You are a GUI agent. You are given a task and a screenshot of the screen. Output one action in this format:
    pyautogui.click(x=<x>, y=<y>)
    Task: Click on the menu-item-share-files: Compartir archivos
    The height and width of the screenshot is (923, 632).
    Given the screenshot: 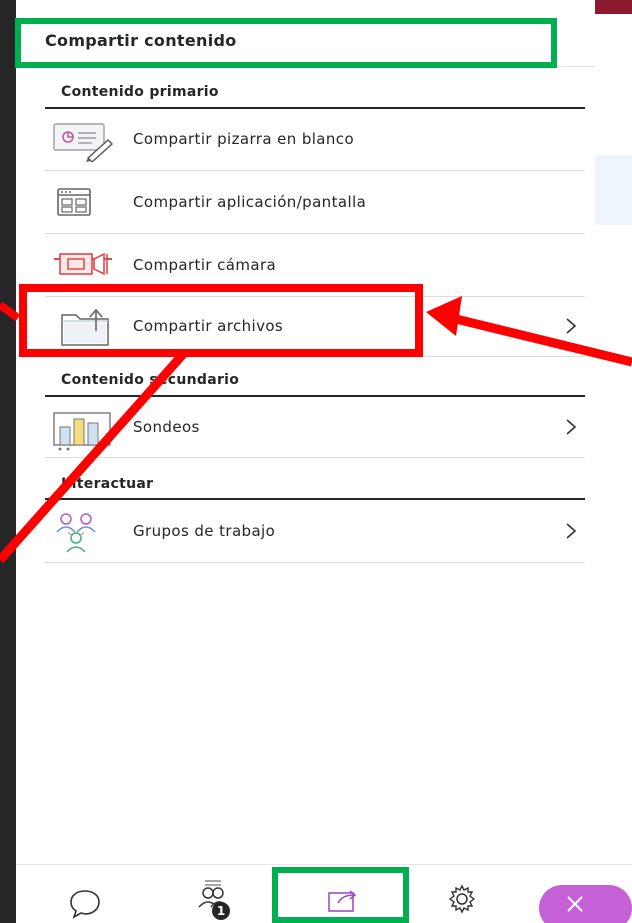 What is the action you would take?
    pyautogui.click(x=315, y=326)
    